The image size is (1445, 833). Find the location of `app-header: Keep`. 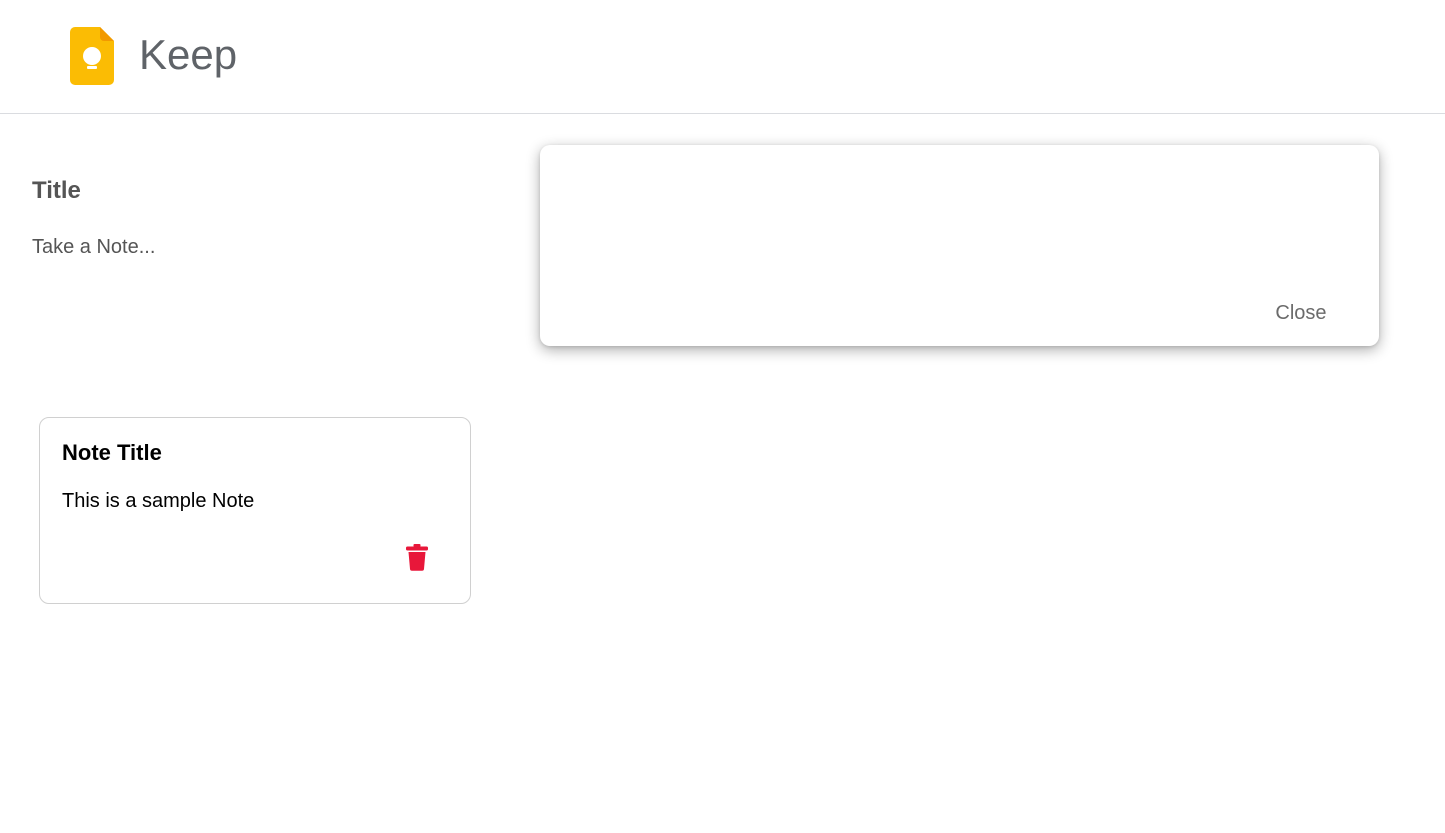

app-header: Keep is located at coordinates (722, 57).